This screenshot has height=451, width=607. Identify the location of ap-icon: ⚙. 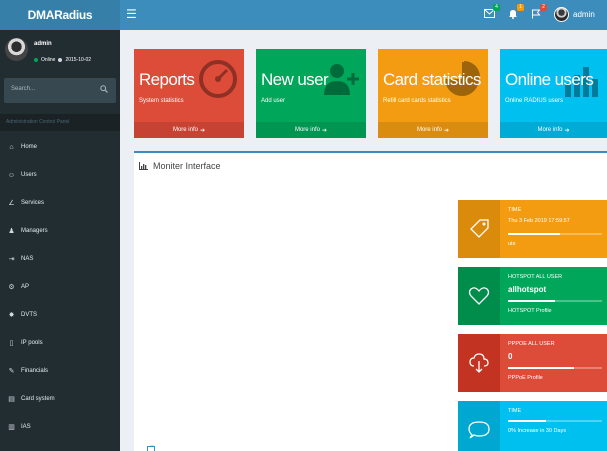
(11, 287).